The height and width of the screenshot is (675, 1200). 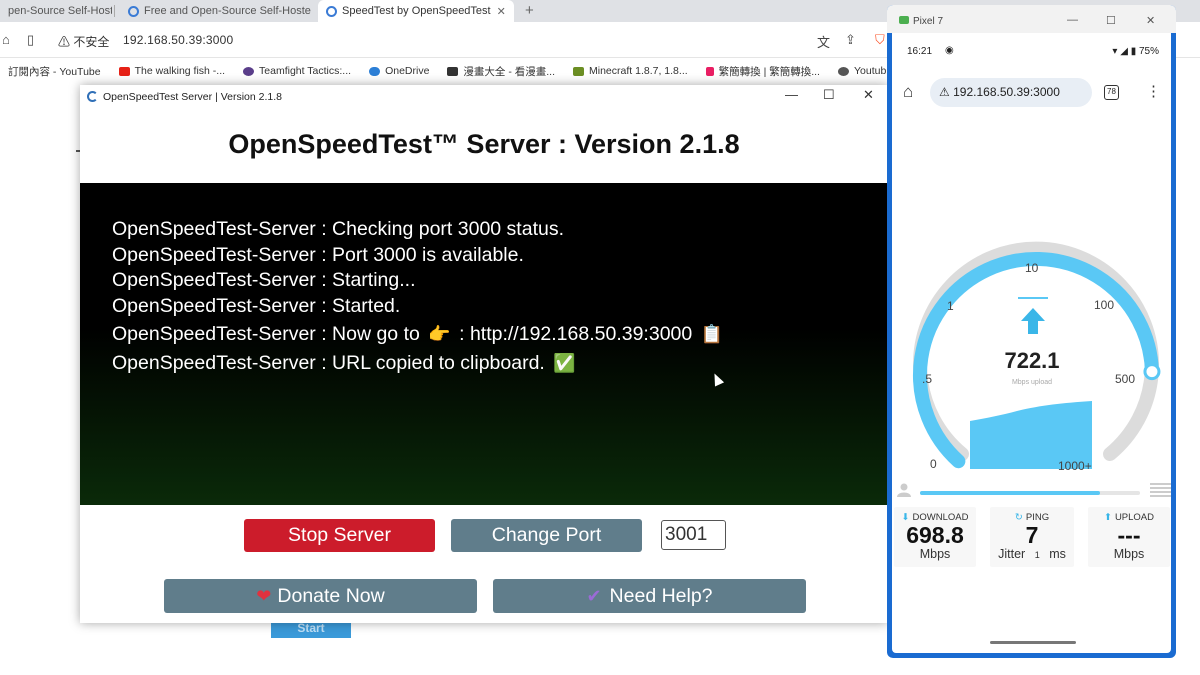 What do you see at coordinates (933, 464) in the screenshot?
I see `gauge-tick-label: 0` at bounding box center [933, 464].